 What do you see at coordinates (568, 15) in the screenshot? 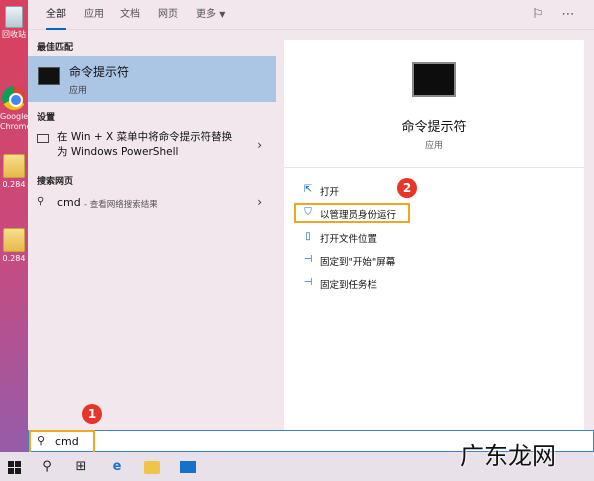
I see `more-options-icon: ⋯` at bounding box center [568, 15].